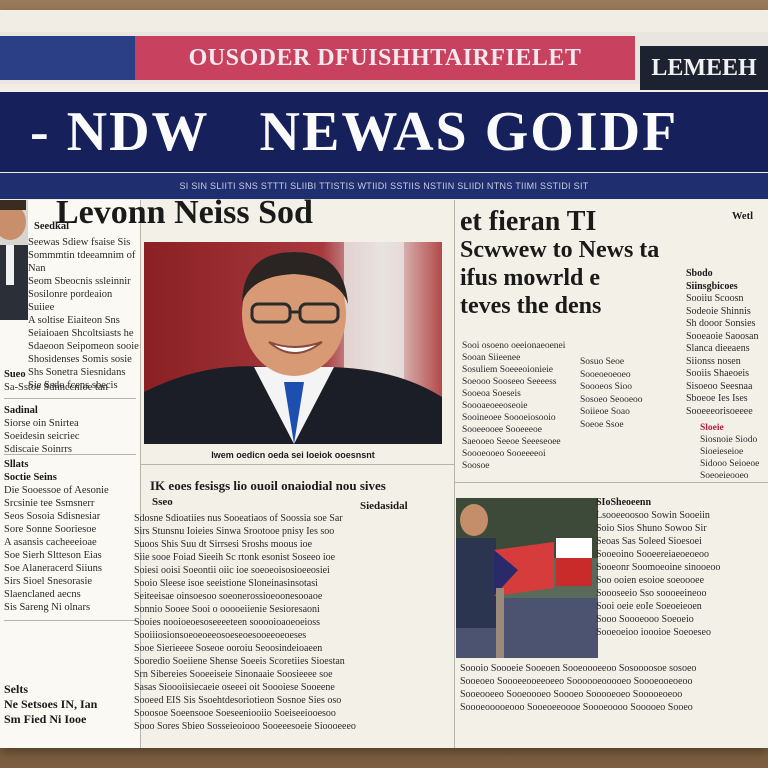  What do you see at coordinates (651, 528) in the screenshot?
I see `text-line: Soio Sios Shuno Sowoo Sir` at bounding box center [651, 528].